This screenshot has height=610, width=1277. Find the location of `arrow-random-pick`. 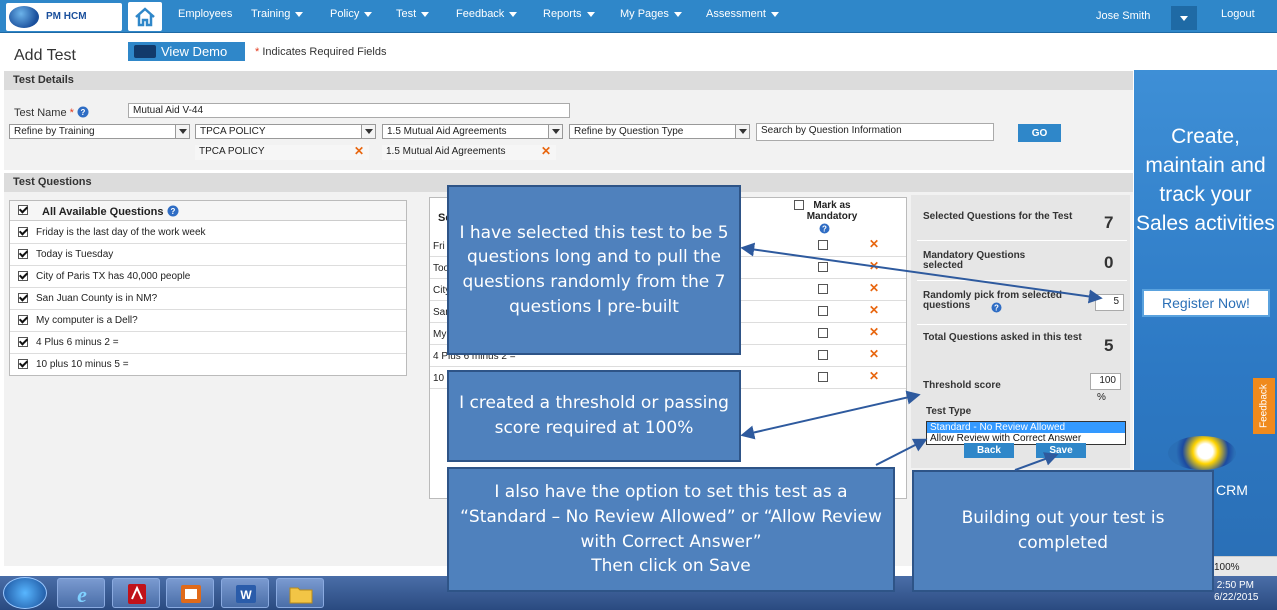

arrow-random-pick is located at coordinates (921, 273).